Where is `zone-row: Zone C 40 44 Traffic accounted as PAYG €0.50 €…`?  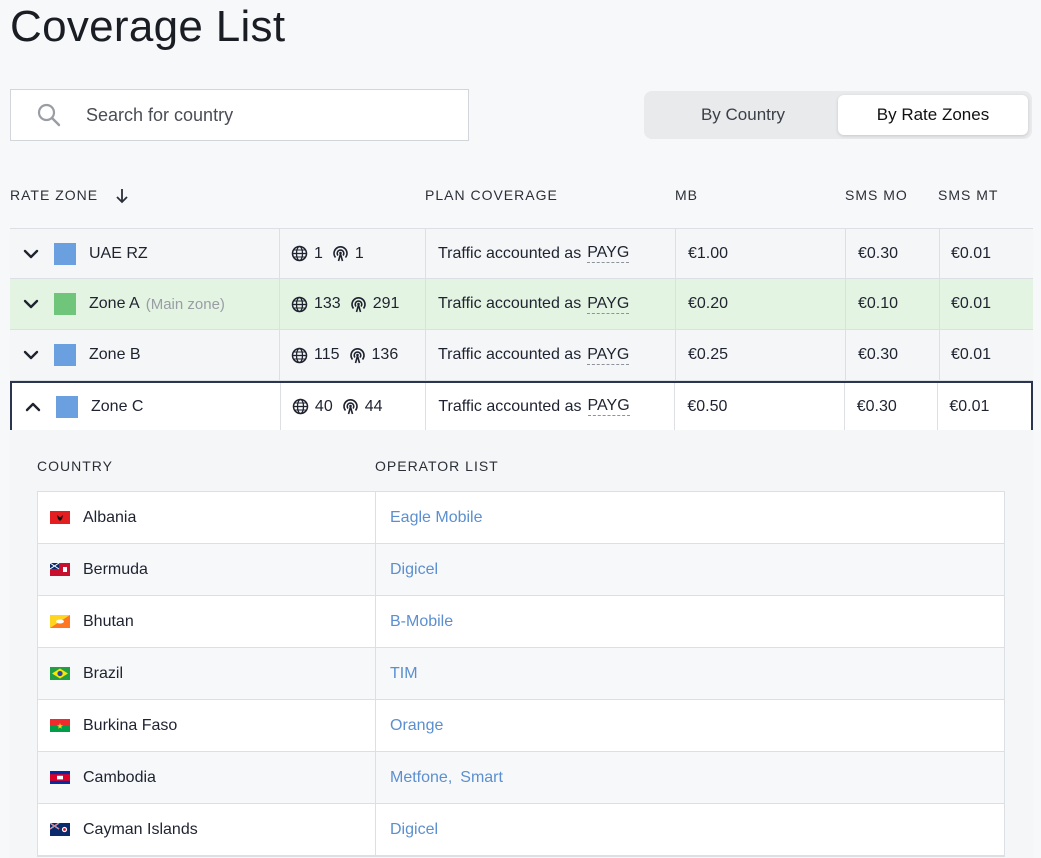 zone-row: Zone C 40 44 Traffic accounted as PAYG €0.50 €… is located at coordinates (521, 406).